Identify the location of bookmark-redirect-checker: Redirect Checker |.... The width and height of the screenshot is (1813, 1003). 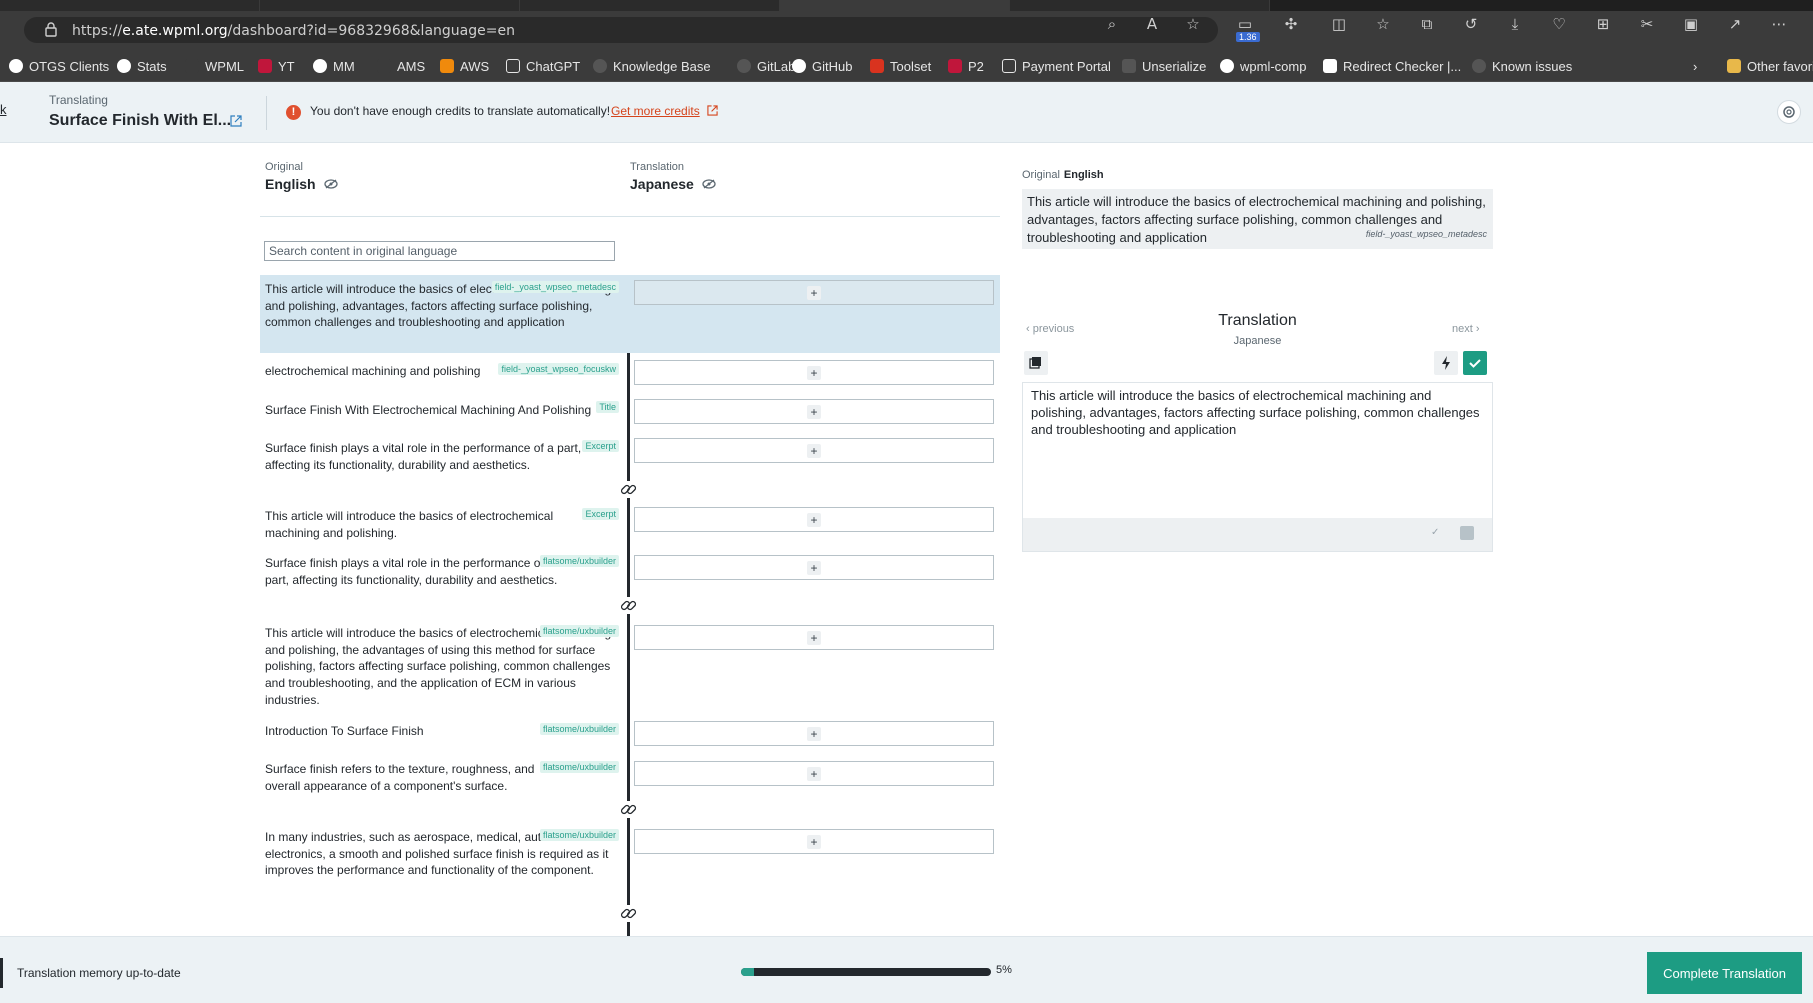
(1392, 66).